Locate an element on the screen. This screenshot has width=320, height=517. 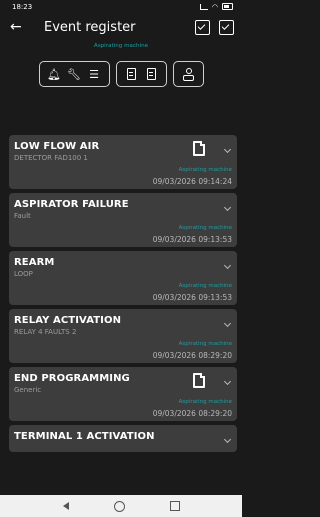
machine-subtitle: Aspirating machine is located at coordinates (121, 46).